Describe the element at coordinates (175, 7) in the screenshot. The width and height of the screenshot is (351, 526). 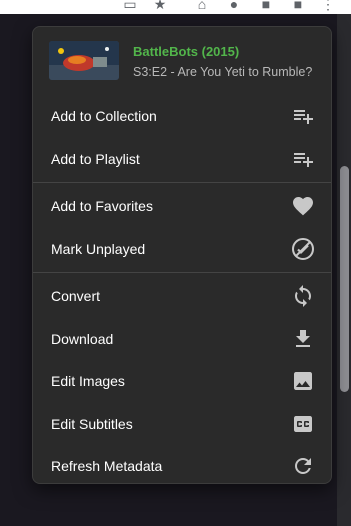
I see `browser-toolbar-strip: ▭ ★ ⌂ ● ■ ■ ⋮` at that location.